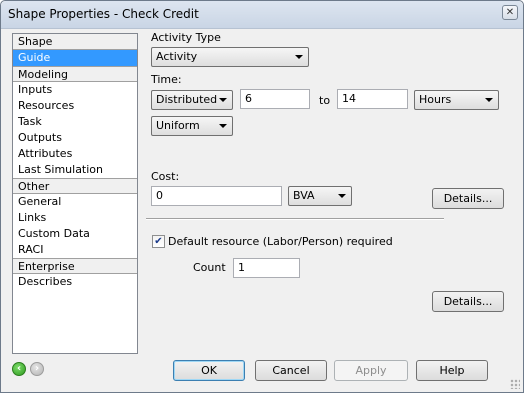 This screenshot has width=524, height=393. What do you see at coordinates (186, 37) in the screenshot?
I see `activity-type-label: Activity Type` at bounding box center [186, 37].